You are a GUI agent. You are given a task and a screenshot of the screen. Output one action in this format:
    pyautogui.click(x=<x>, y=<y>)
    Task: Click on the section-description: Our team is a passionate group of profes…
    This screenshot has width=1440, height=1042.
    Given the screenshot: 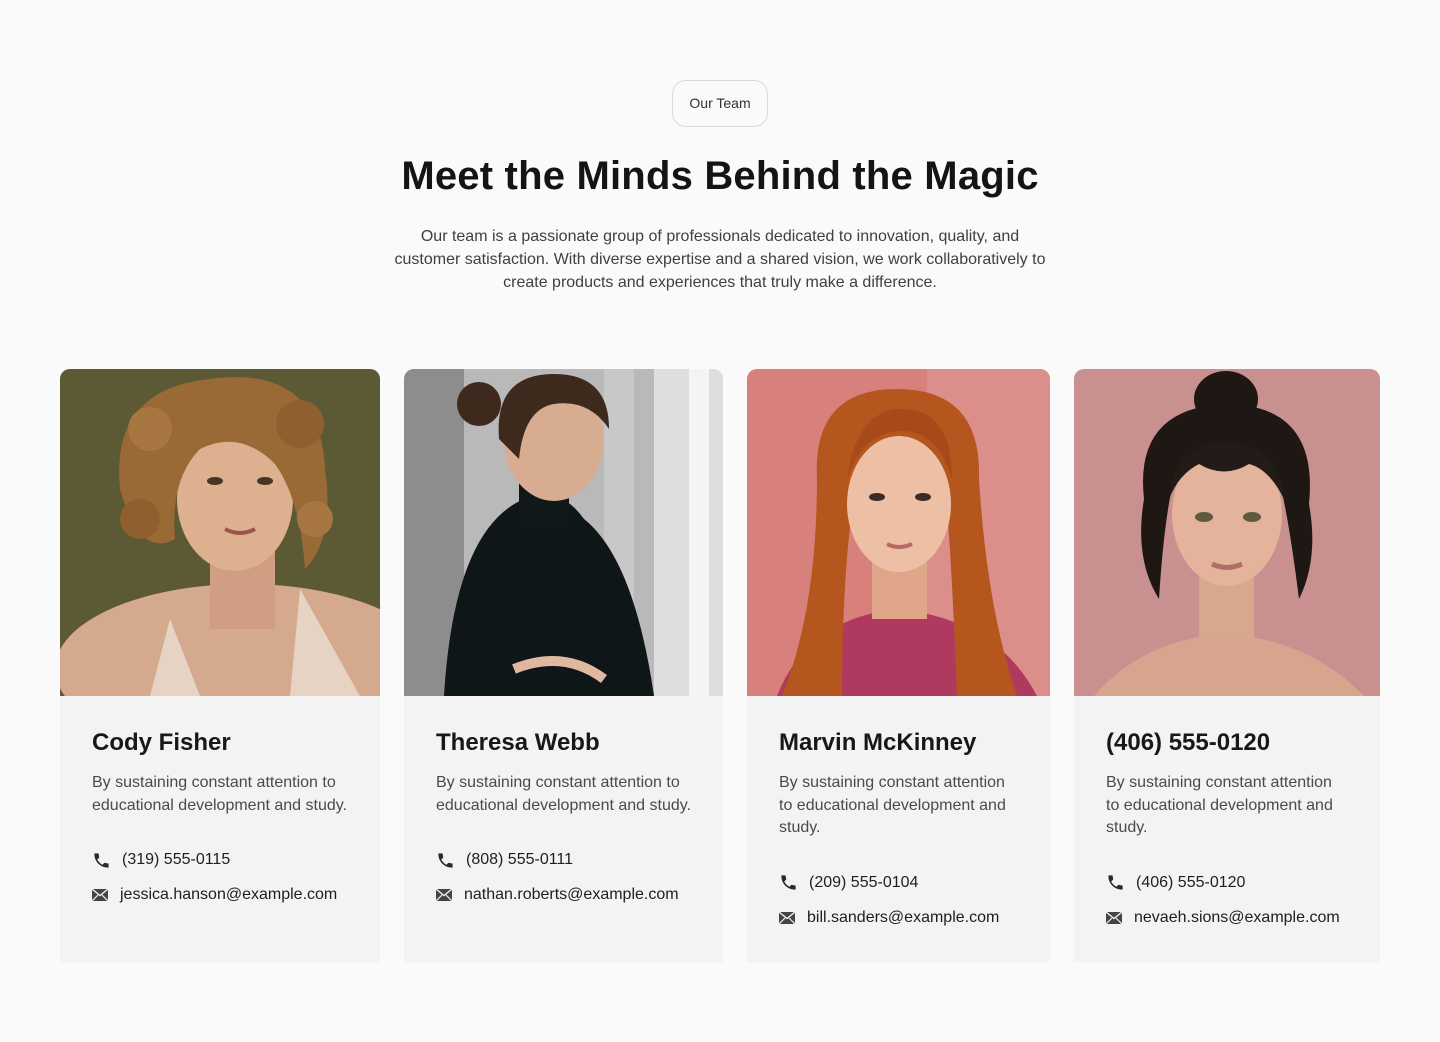 What is the action you would take?
    pyautogui.click(x=720, y=259)
    